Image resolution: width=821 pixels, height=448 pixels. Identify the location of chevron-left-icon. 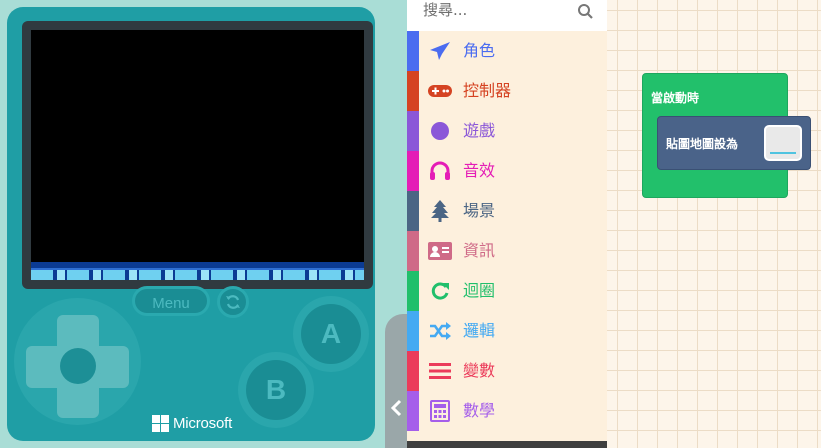
(396, 408).